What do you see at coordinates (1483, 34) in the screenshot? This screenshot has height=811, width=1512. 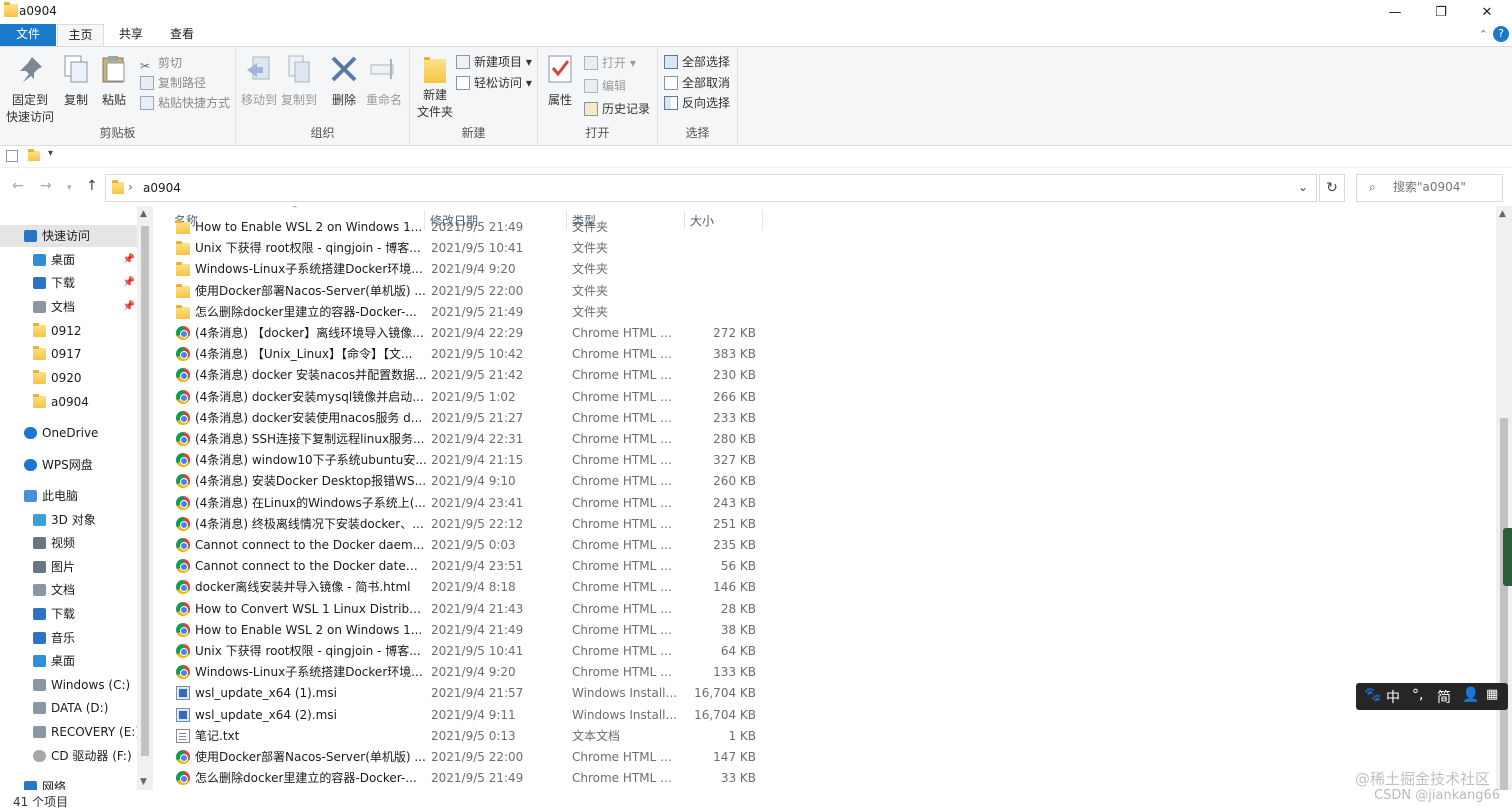 I see `collapse-ribbon-icon: ⌃` at bounding box center [1483, 34].